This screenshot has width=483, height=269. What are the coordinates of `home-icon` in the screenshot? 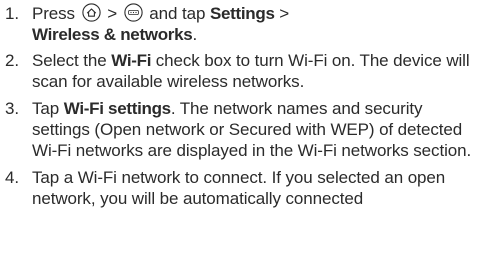 It's located at (91, 12).